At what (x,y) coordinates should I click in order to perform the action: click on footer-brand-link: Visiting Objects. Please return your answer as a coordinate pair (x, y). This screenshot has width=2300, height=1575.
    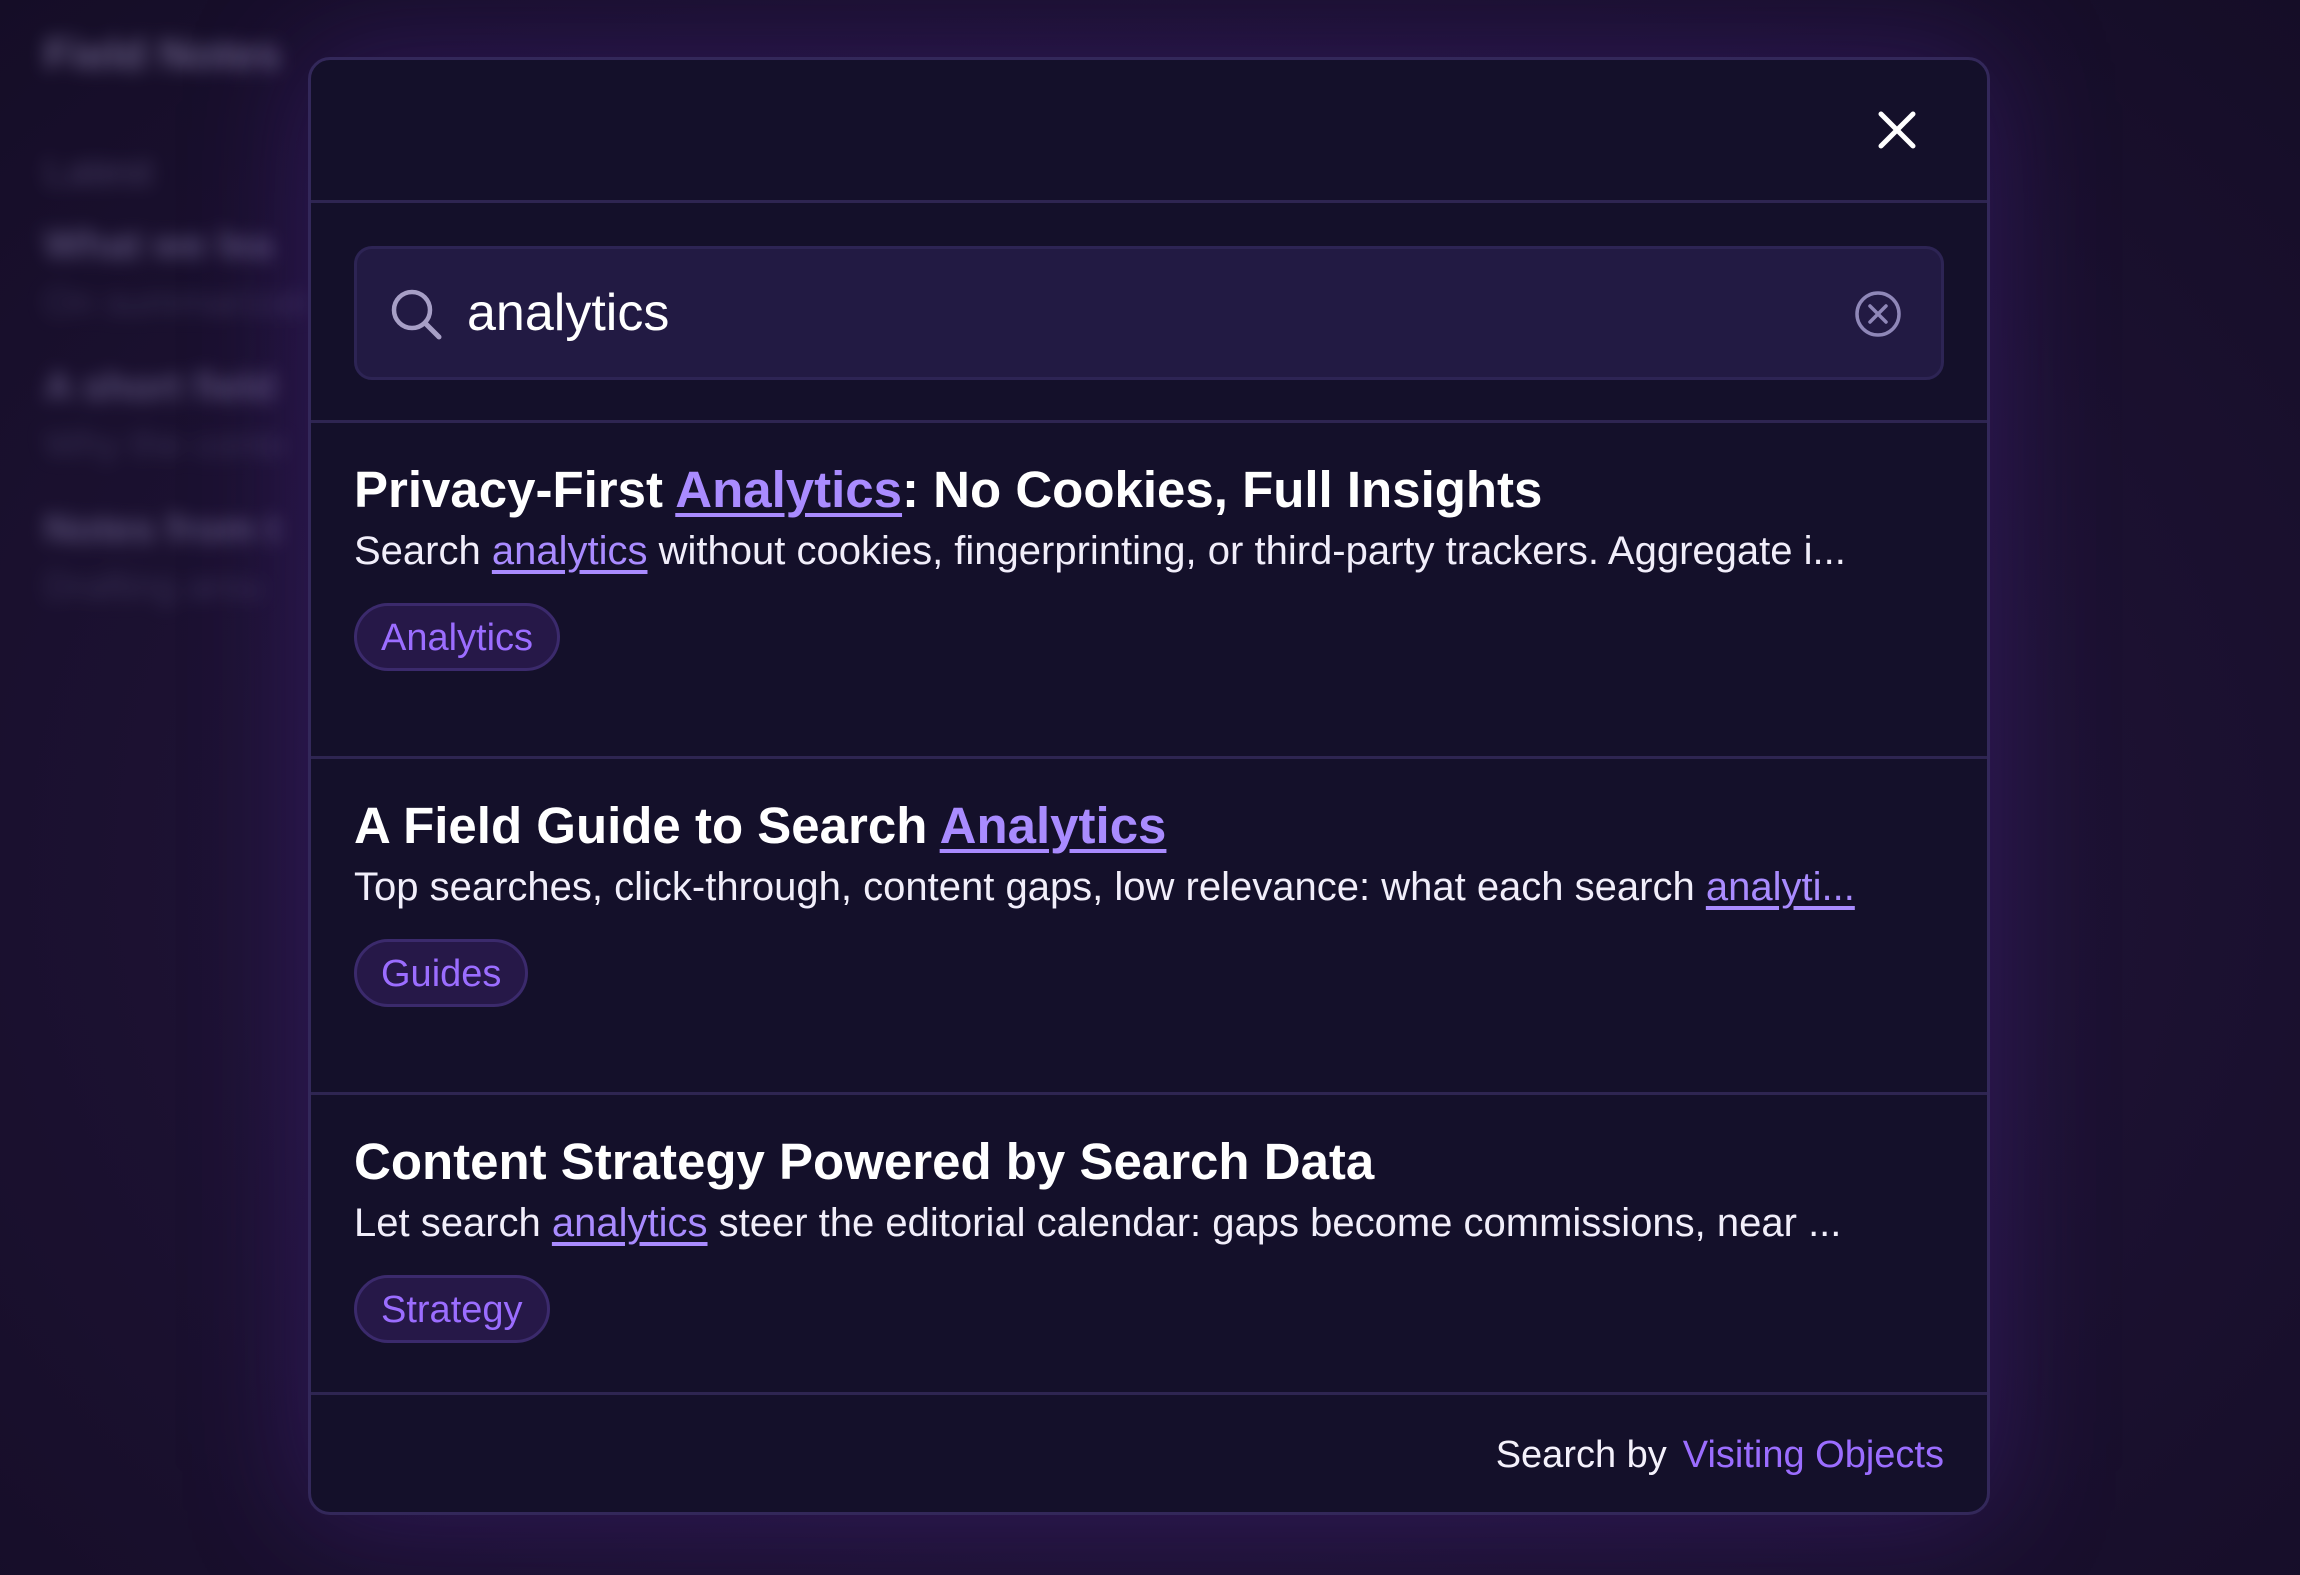
    Looking at the image, I should click on (1813, 1455).